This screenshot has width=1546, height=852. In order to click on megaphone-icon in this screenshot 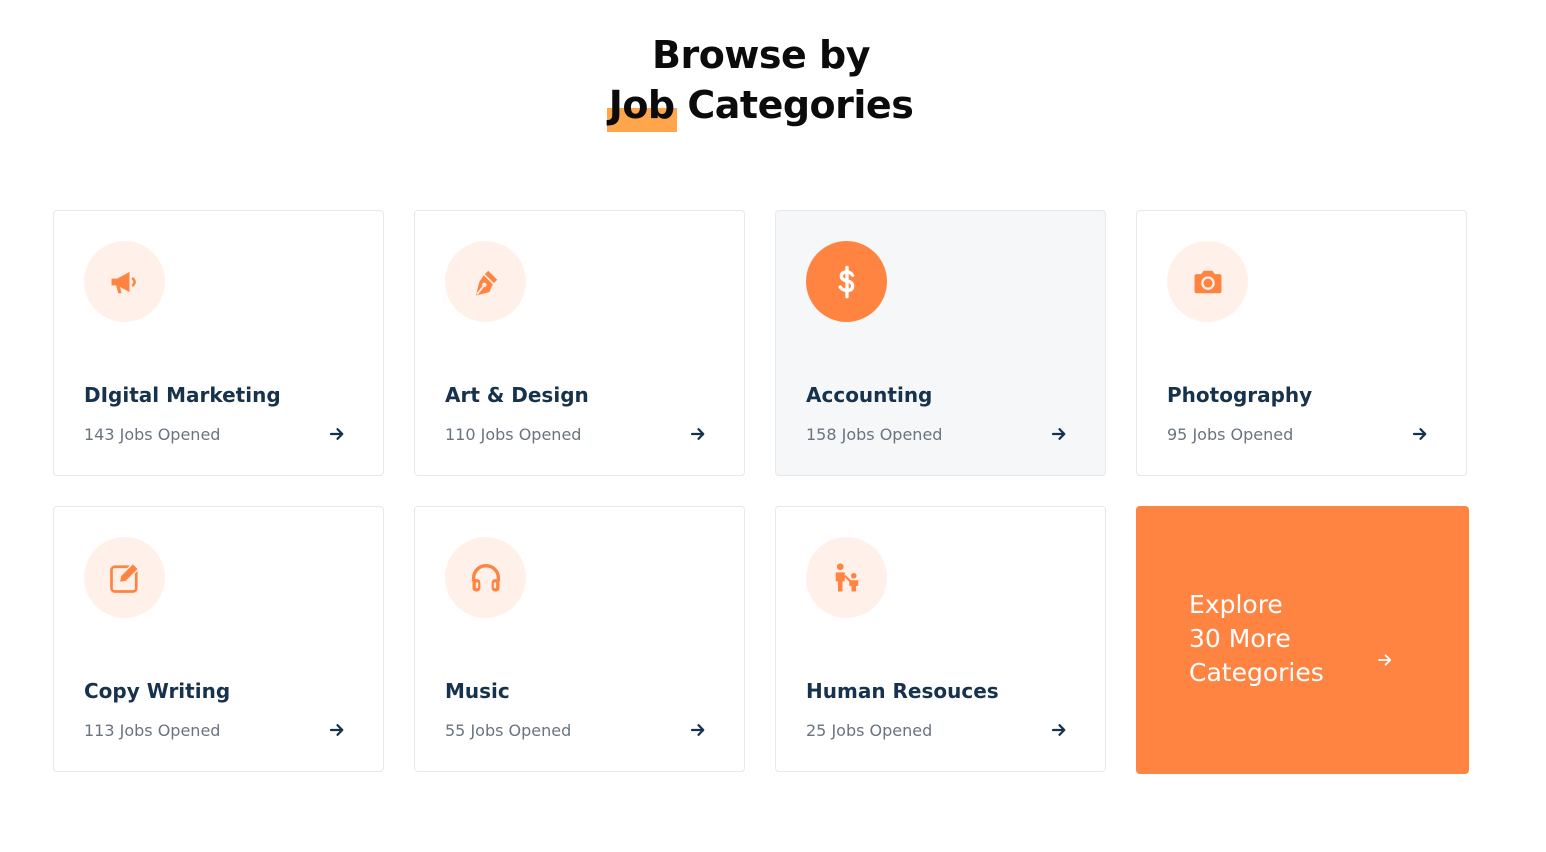, I will do `click(123, 282)`.